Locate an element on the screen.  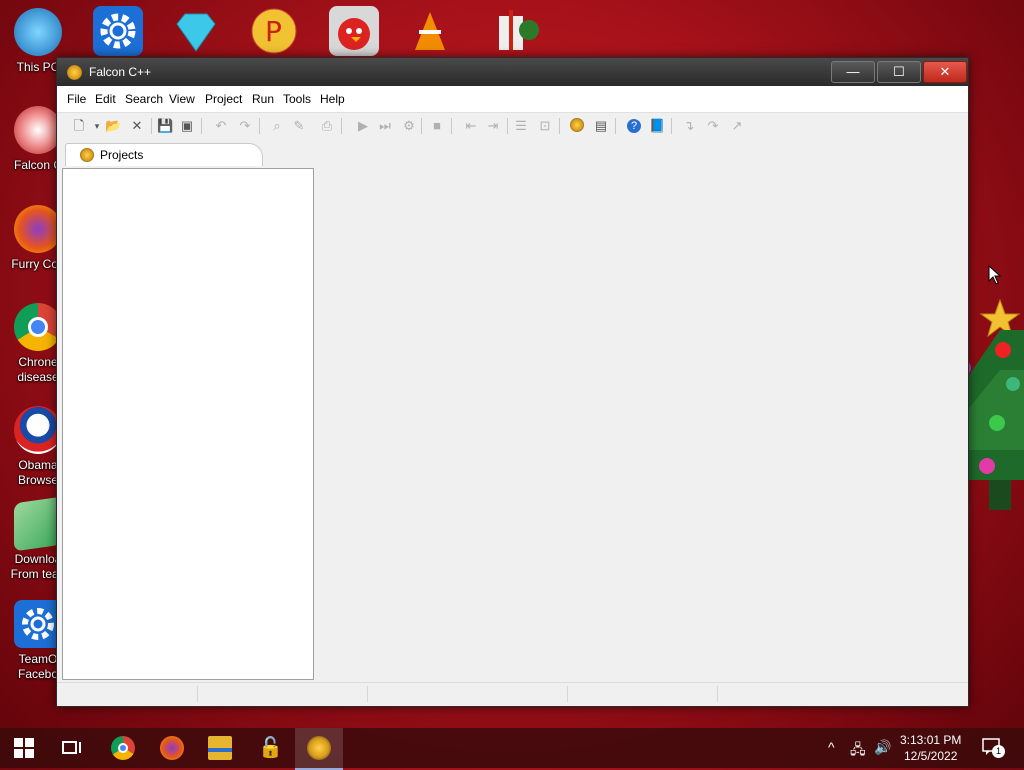
gear-icon is located at coordinates (38, 624).